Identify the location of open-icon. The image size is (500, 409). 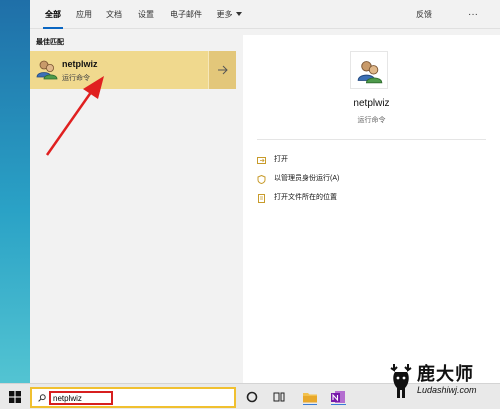
(261, 160).